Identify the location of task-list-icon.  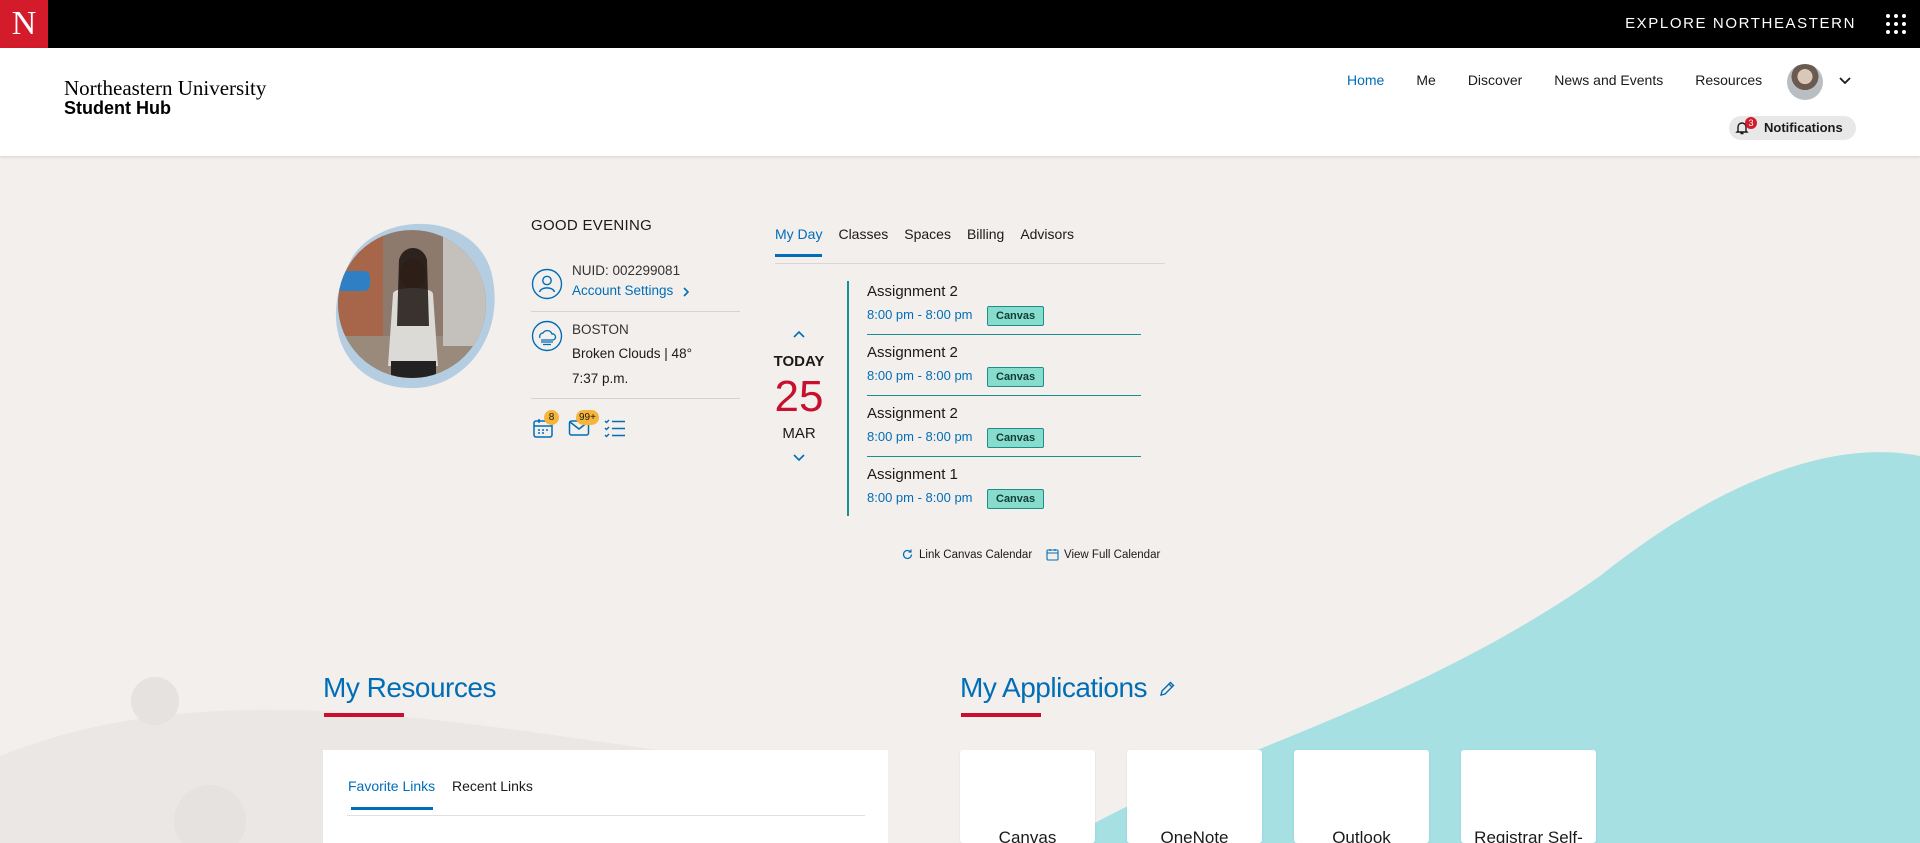
(615, 428).